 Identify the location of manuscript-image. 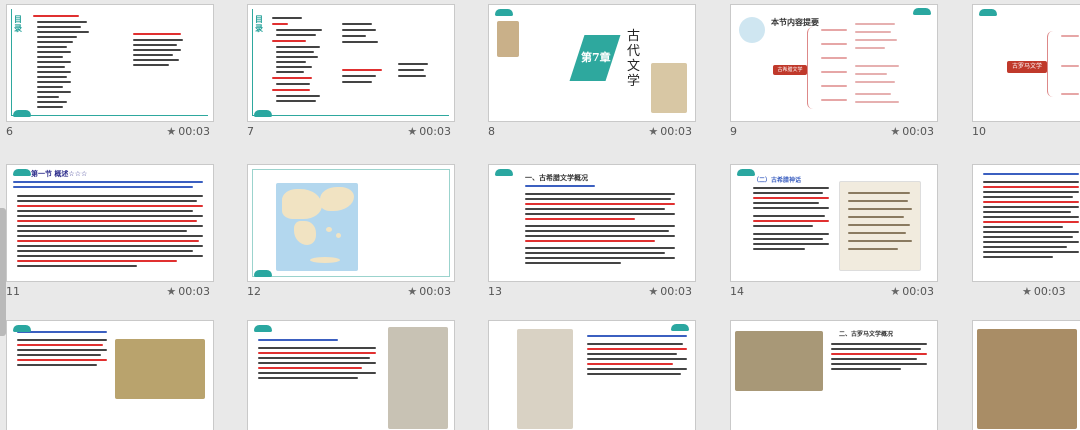
(880, 226).